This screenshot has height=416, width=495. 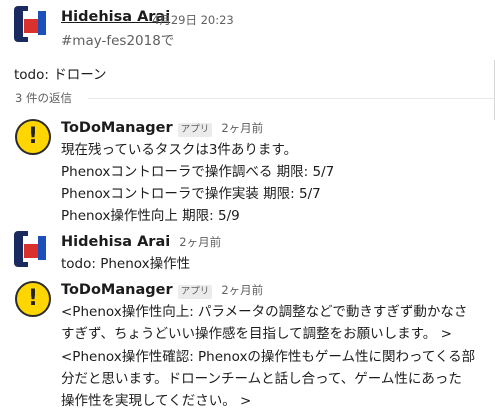 What do you see at coordinates (60, 75) in the screenshot?
I see `parent-message-body: todo: ドローン` at bounding box center [60, 75].